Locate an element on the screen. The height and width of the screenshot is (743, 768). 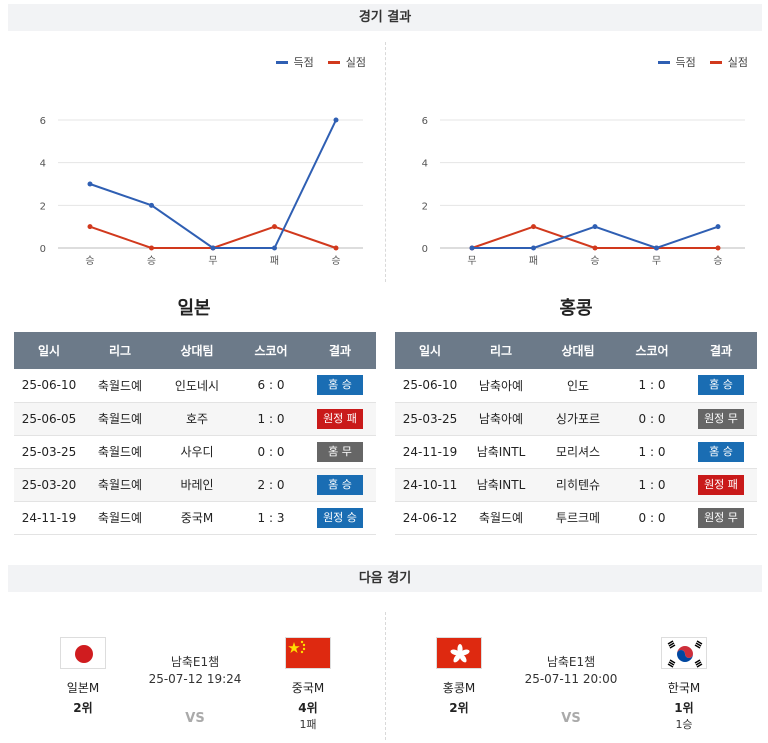
away-team-name: 중국M is located at coordinates (308, 688).